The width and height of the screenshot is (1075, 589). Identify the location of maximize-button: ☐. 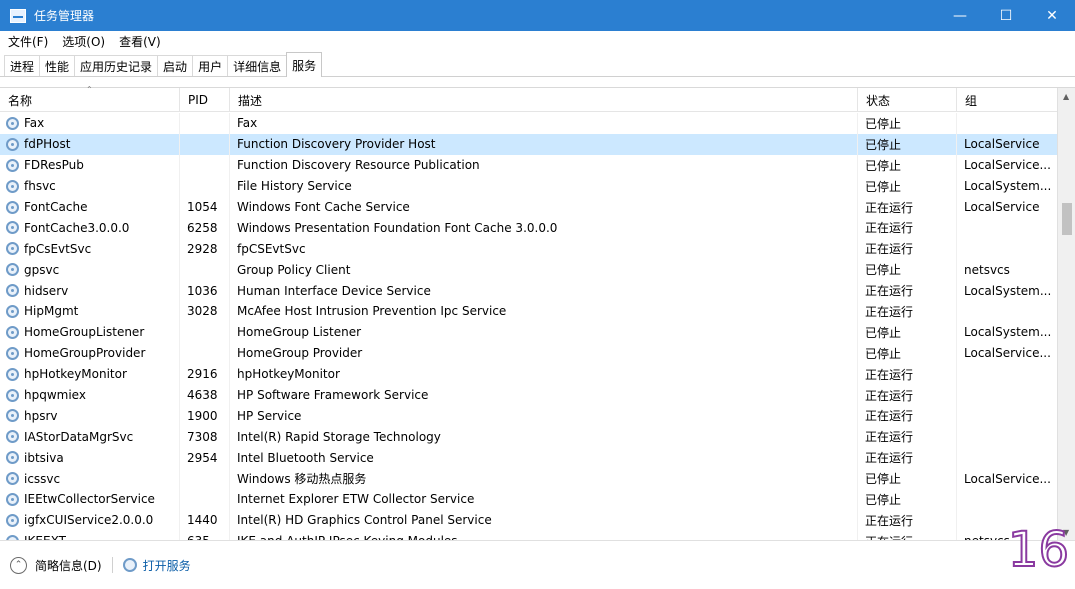
(1006, 15).